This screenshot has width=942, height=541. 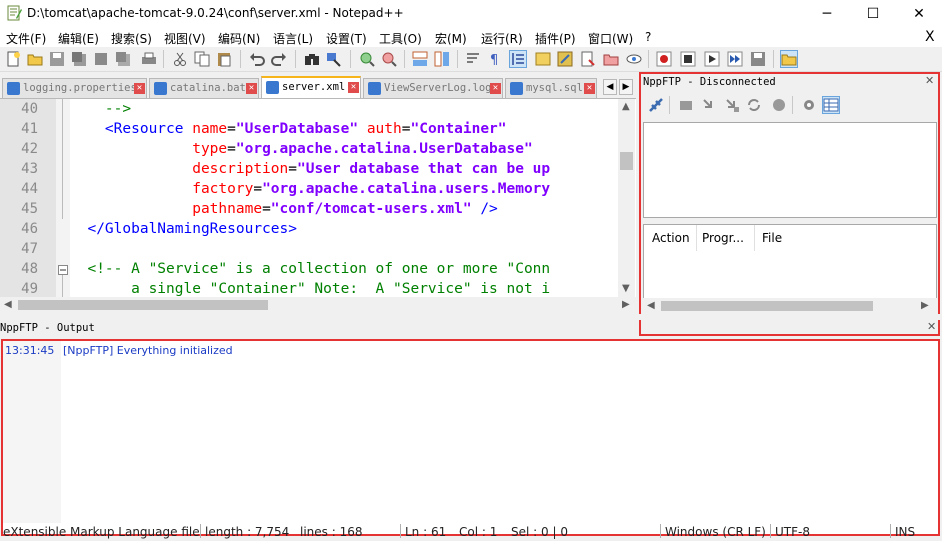 What do you see at coordinates (930, 37) in the screenshot?
I see `close-document-button: X` at bounding box center [930, 37].